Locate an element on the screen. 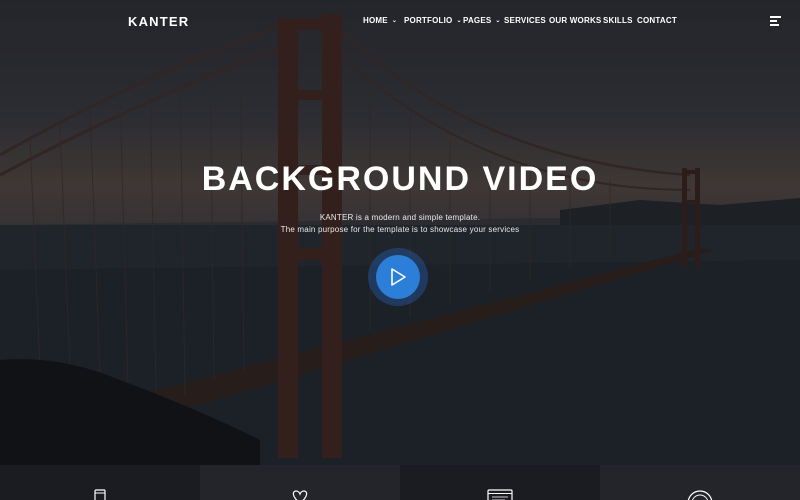  hamburger-icon is located at coordinates (775, 21).